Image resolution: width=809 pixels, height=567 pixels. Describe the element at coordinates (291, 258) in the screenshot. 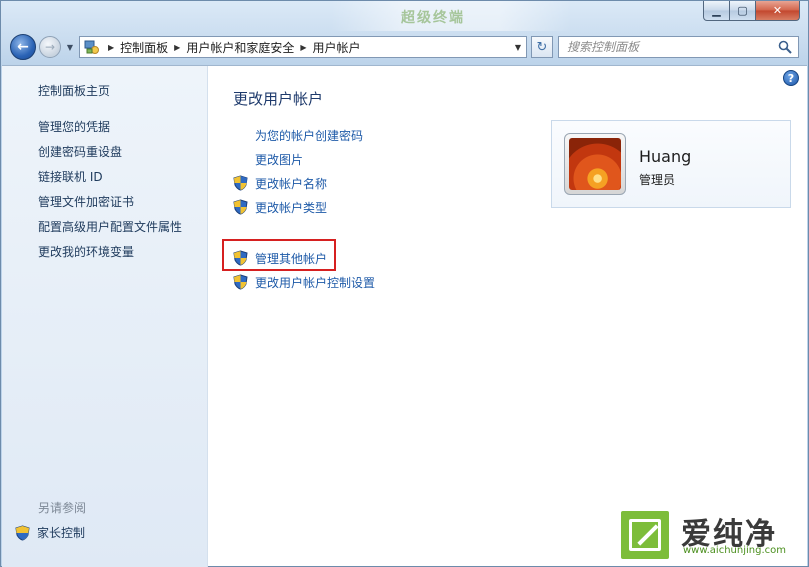

I see `task-link: 管理其他帐户` at that location.